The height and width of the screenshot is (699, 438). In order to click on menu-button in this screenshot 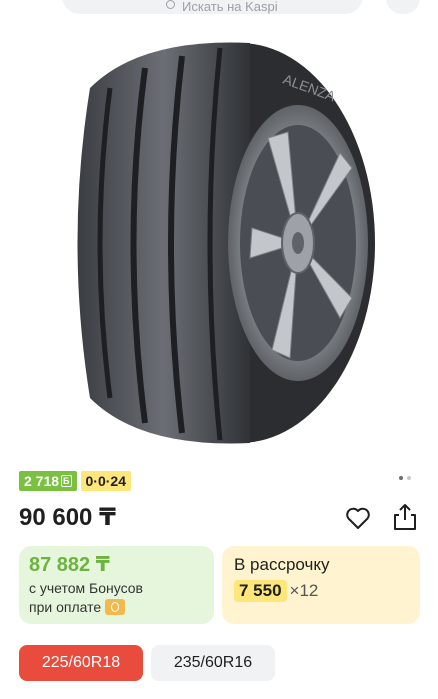, I will do `click(403, 7)`.